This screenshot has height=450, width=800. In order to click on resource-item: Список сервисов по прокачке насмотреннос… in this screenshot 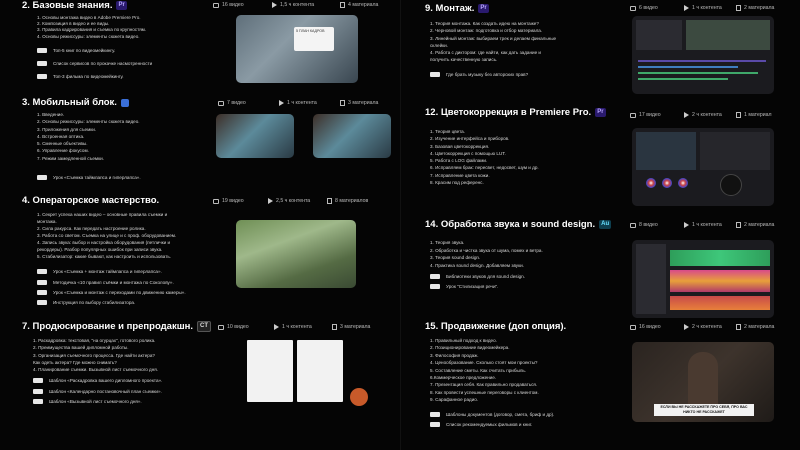, I will do `click(94, 63)`.